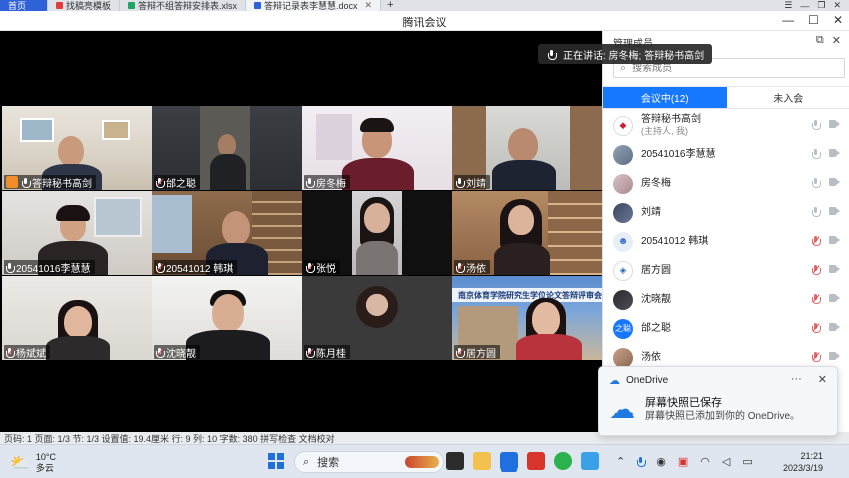 The image size is (849, 478). I want to click on member-row: 房冬梅, so click(726, 183).